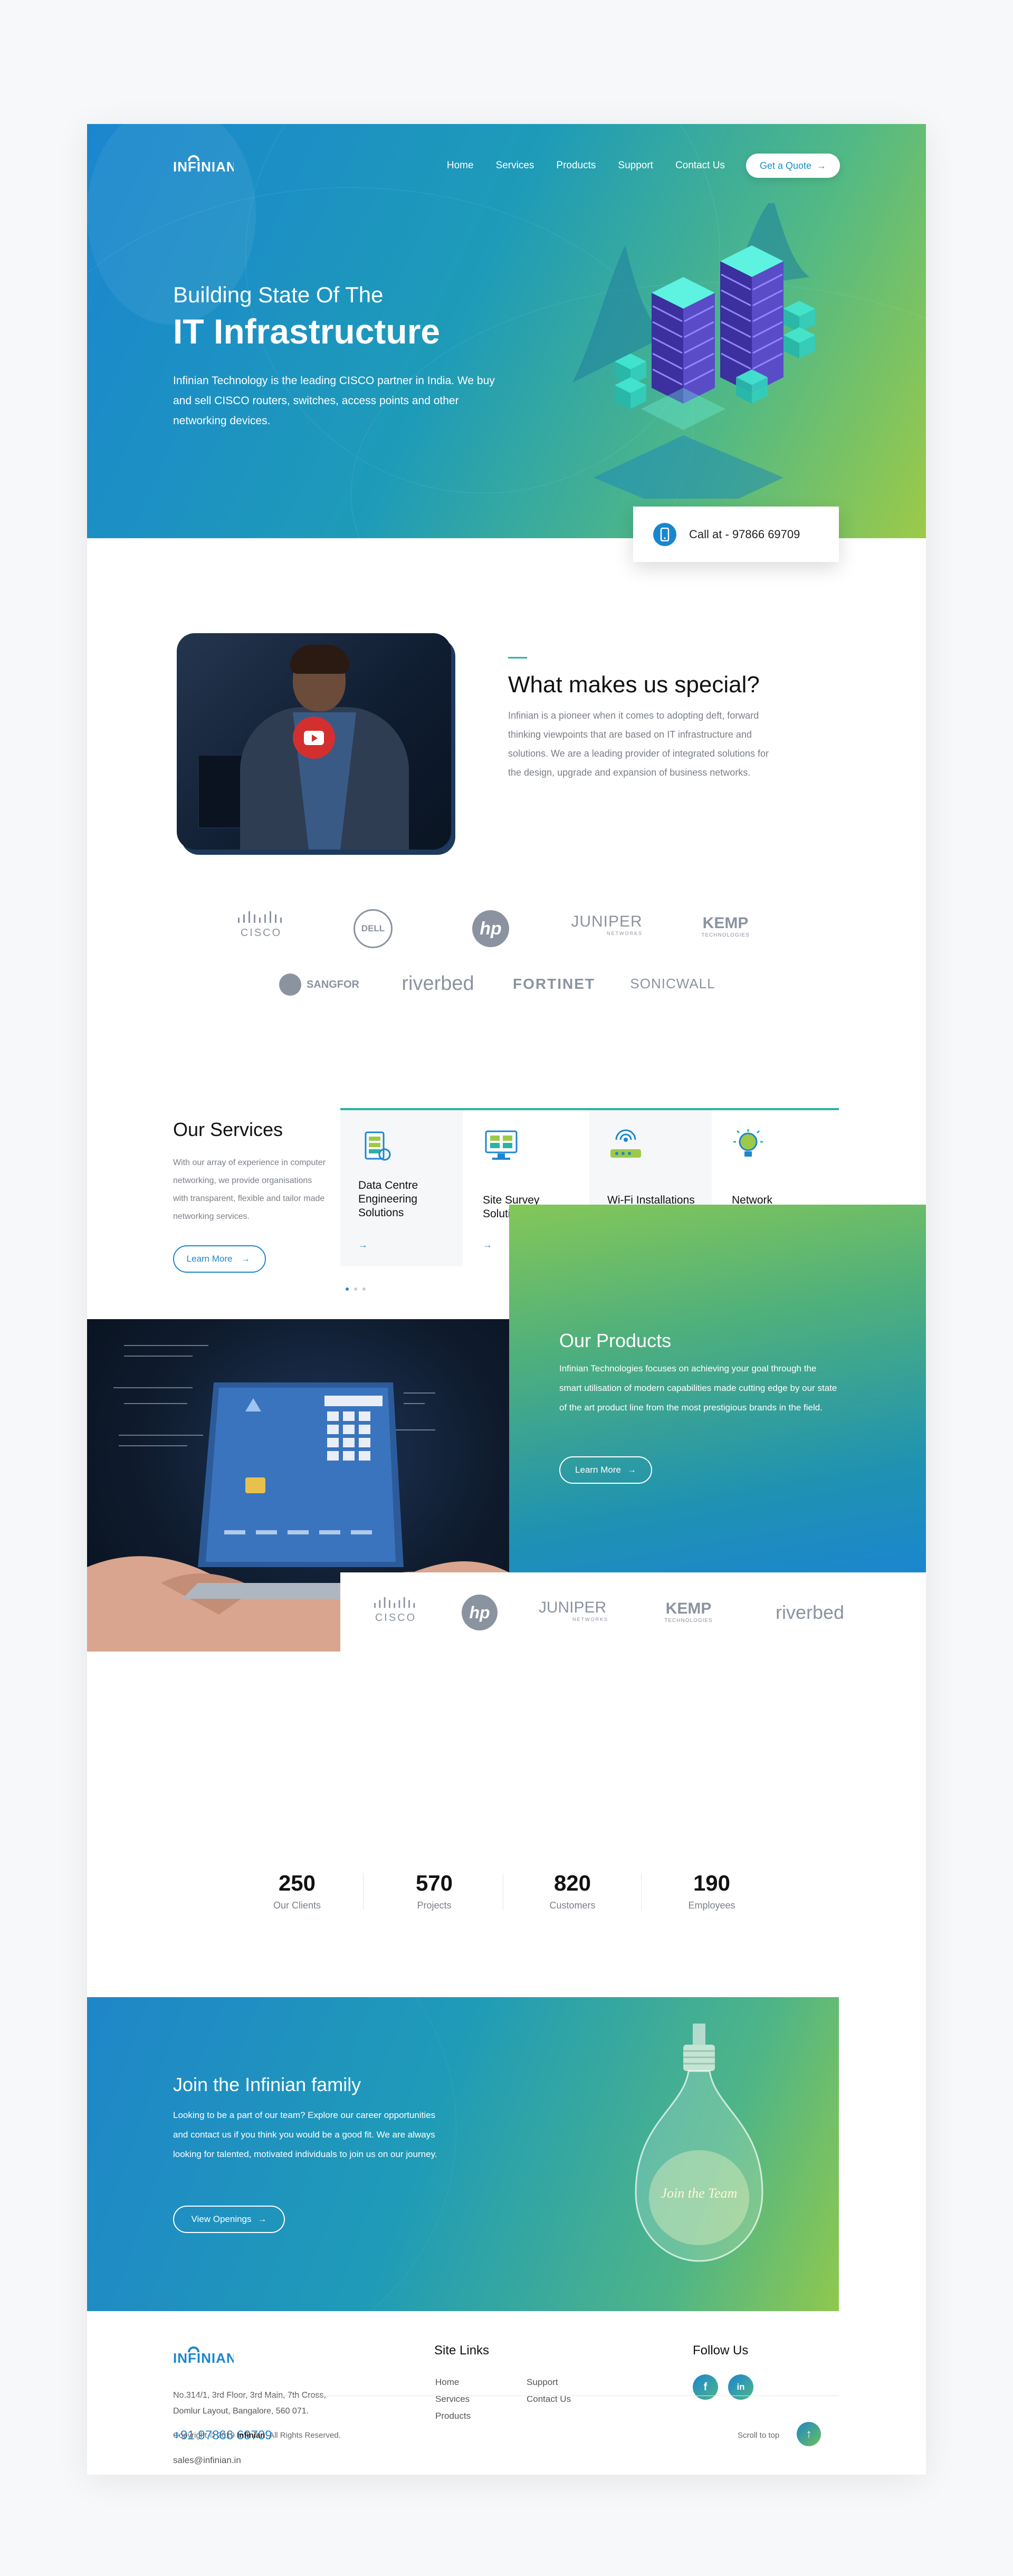 This screenshot has width=1013, height=2576. What do you see at coordinates (517, 658) in the screenshot?
I see `special-accent-line` at bounding box center [517, 658].